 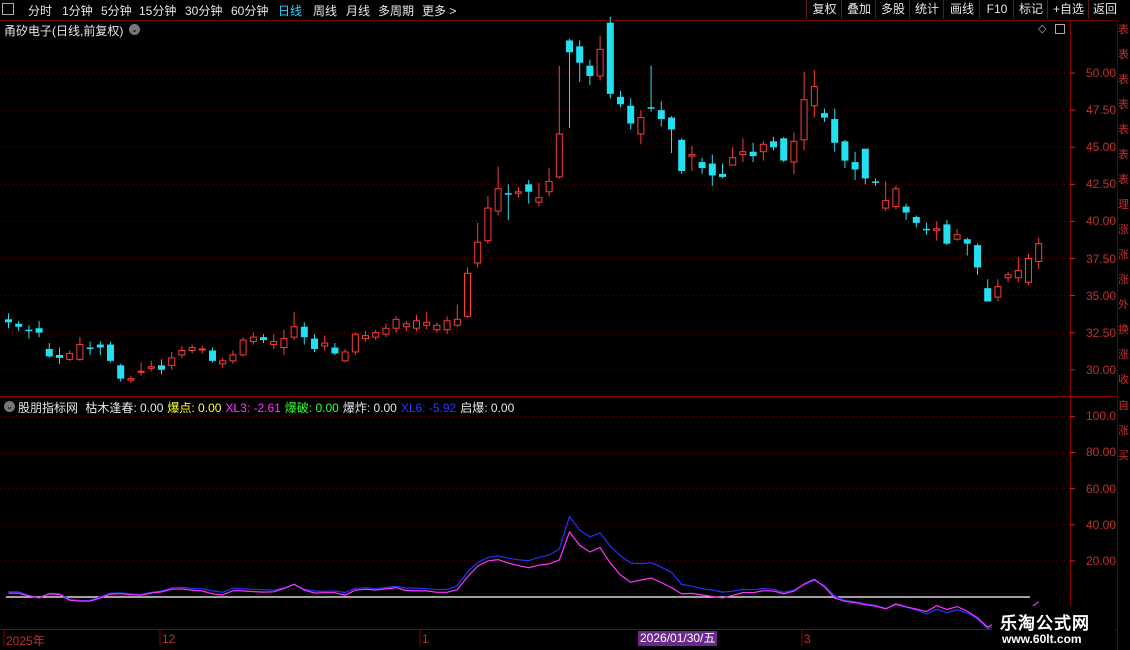 I want to click on right-strip-char: 自, so click(x=1123, y=406).